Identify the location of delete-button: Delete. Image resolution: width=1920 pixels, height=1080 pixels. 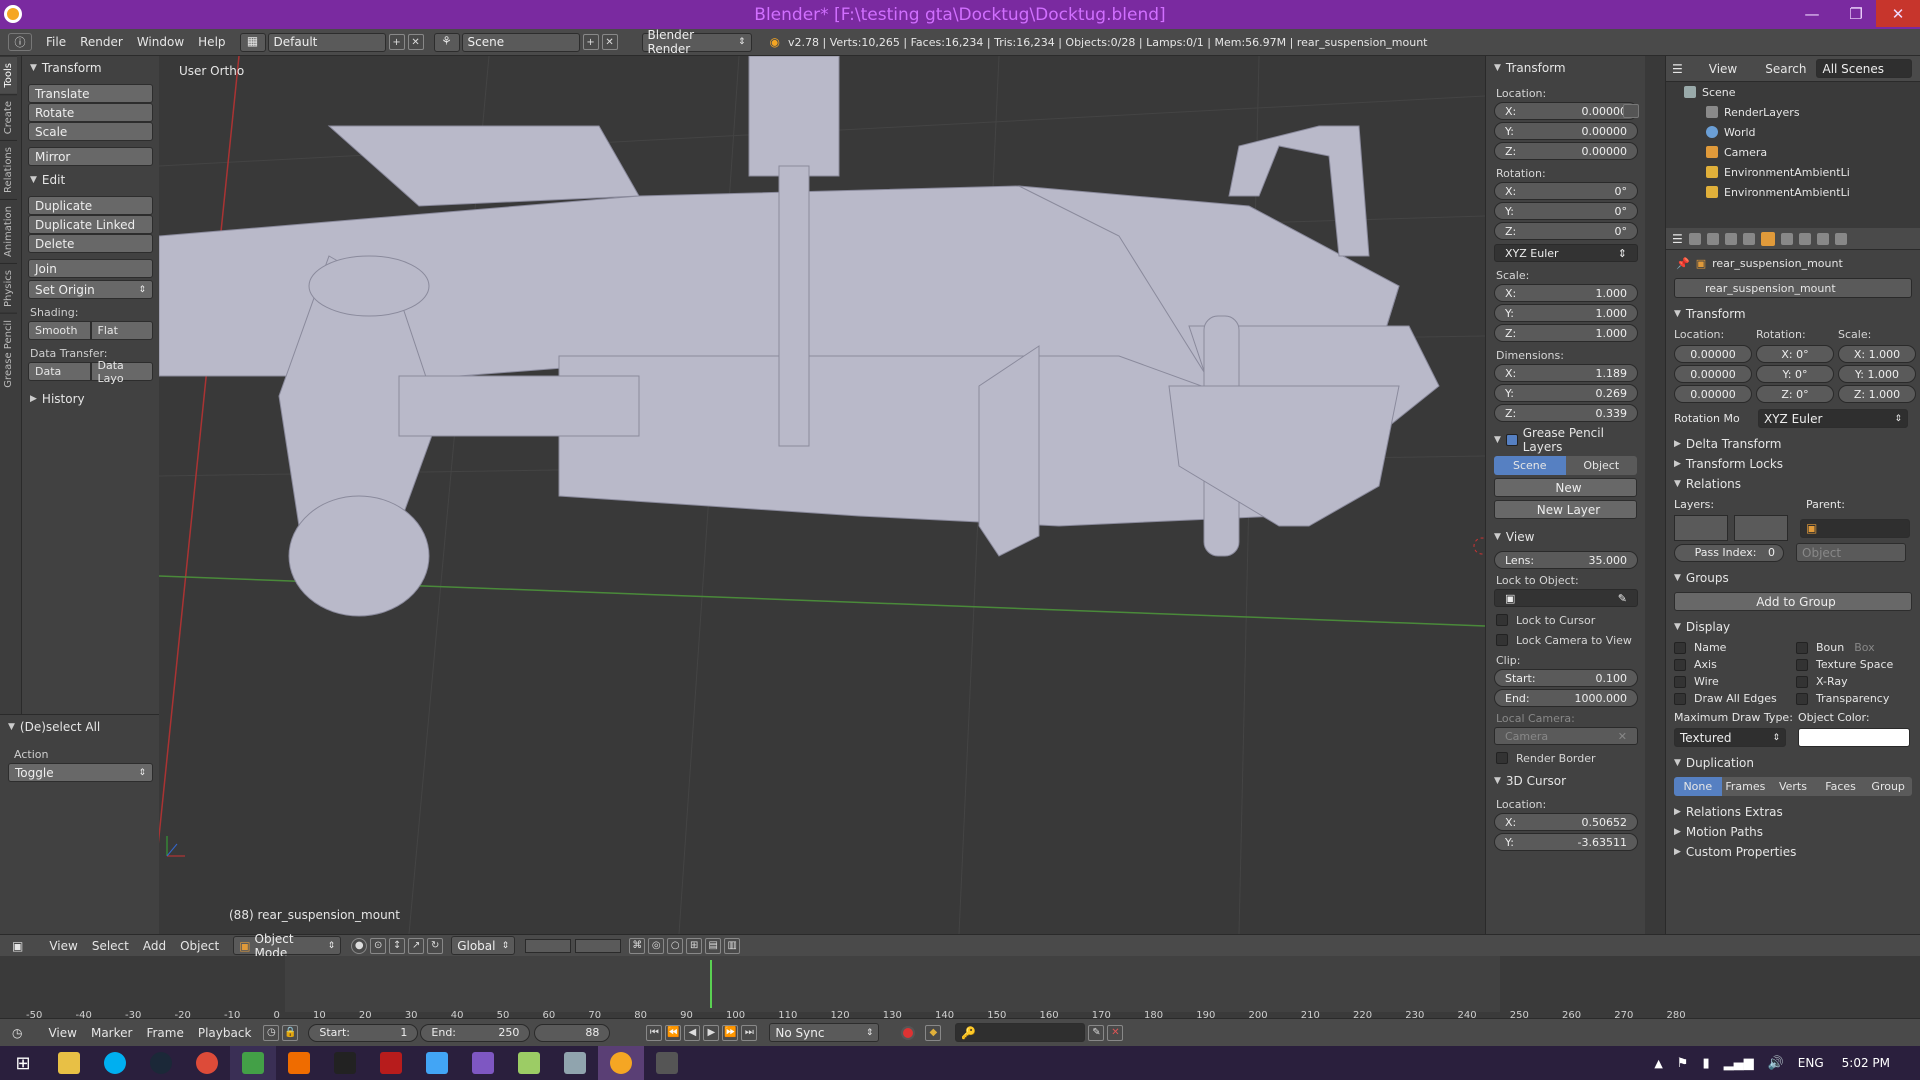
(90, 243).